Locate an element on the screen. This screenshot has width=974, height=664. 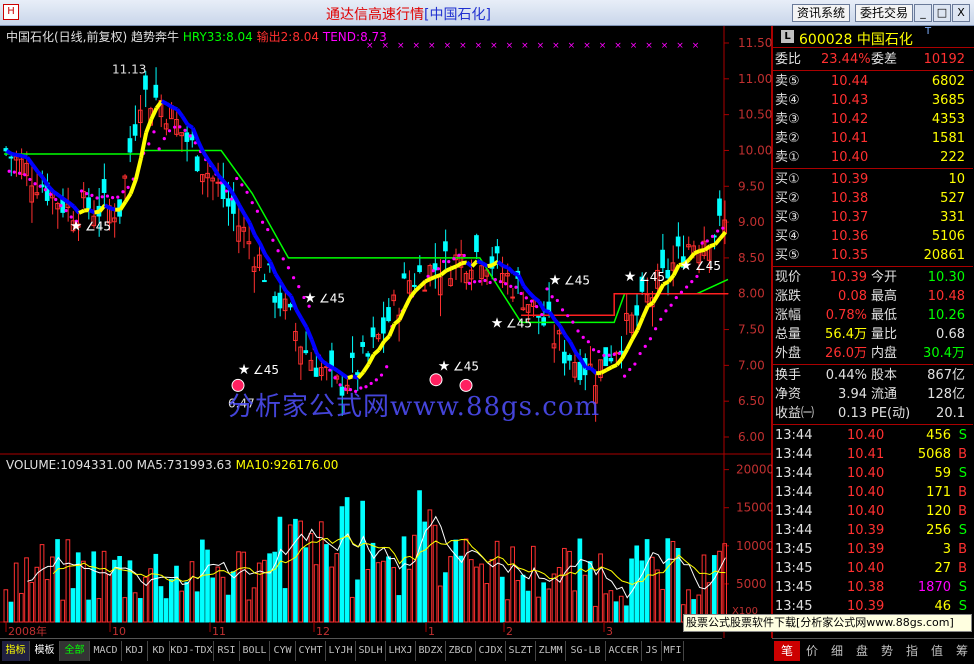
indicator-tab-cjdx: CJDX is located at coordinates (491, 651).